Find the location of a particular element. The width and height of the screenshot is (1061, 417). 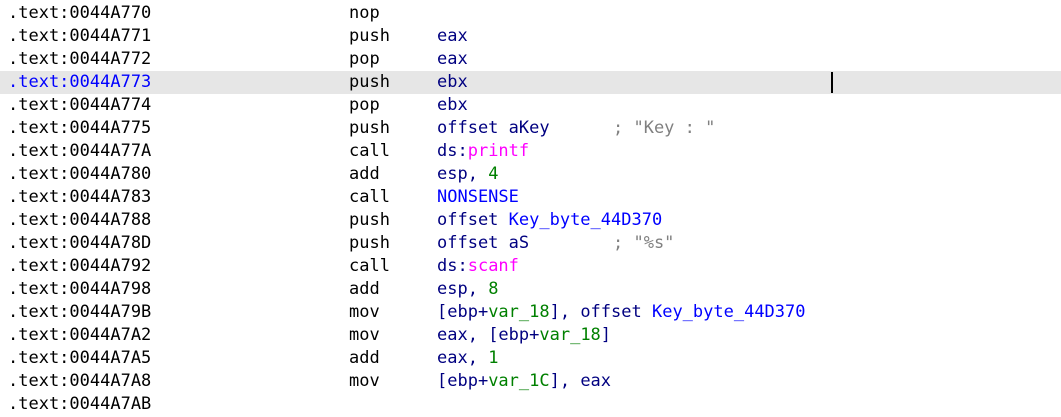

operand-sym: NONSENSE is located at coordinates (478, 197).